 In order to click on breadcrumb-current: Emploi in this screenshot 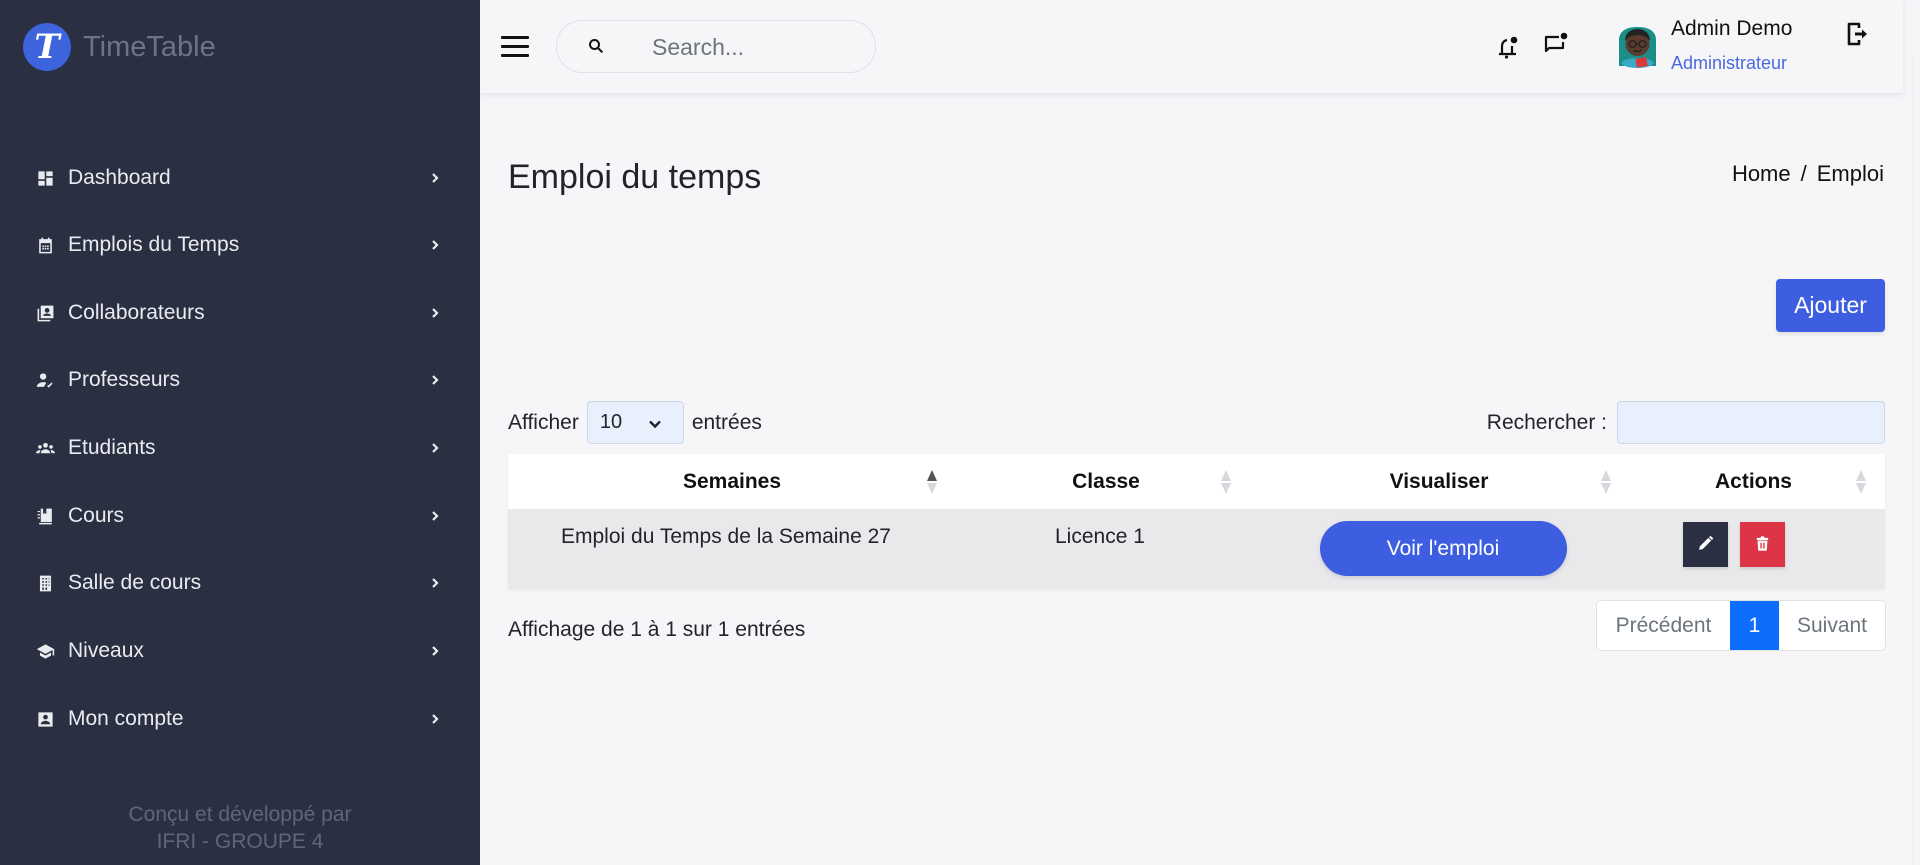, I will do `click(1850, 173)`.